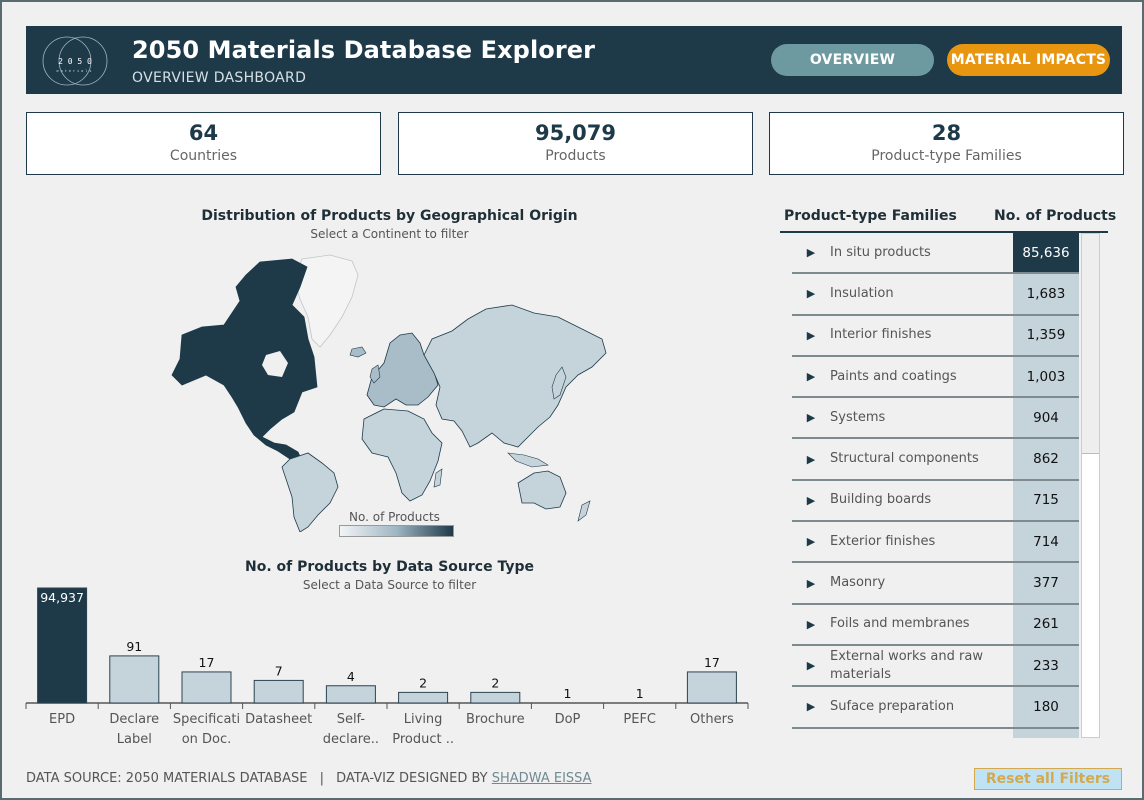 The height and width of the screenshot is (800, 1144). Describe the element at coordinates (1046, 418) in the screenshot. I see `family-count: 904` at that location.